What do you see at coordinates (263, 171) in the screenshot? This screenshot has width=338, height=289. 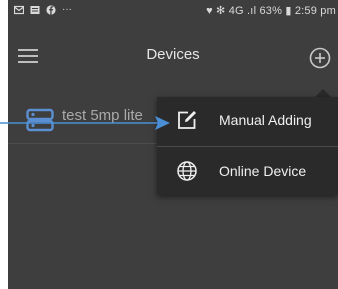 I see `menu-item-label: Online Device` at bounding box center [263, 171].